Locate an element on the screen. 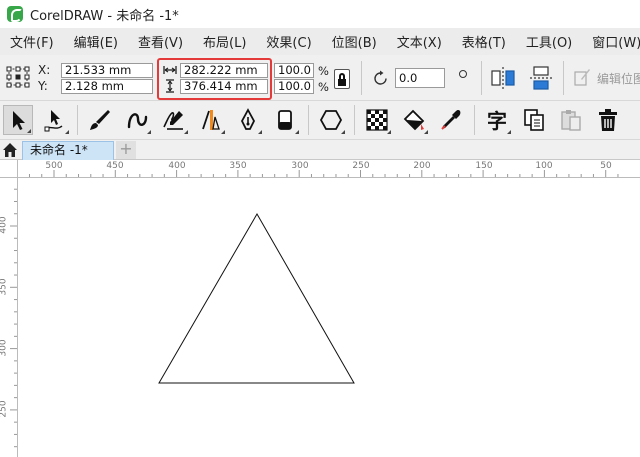 The image size is (640, 457). rotate-icon is located at coordinates (380, 77).